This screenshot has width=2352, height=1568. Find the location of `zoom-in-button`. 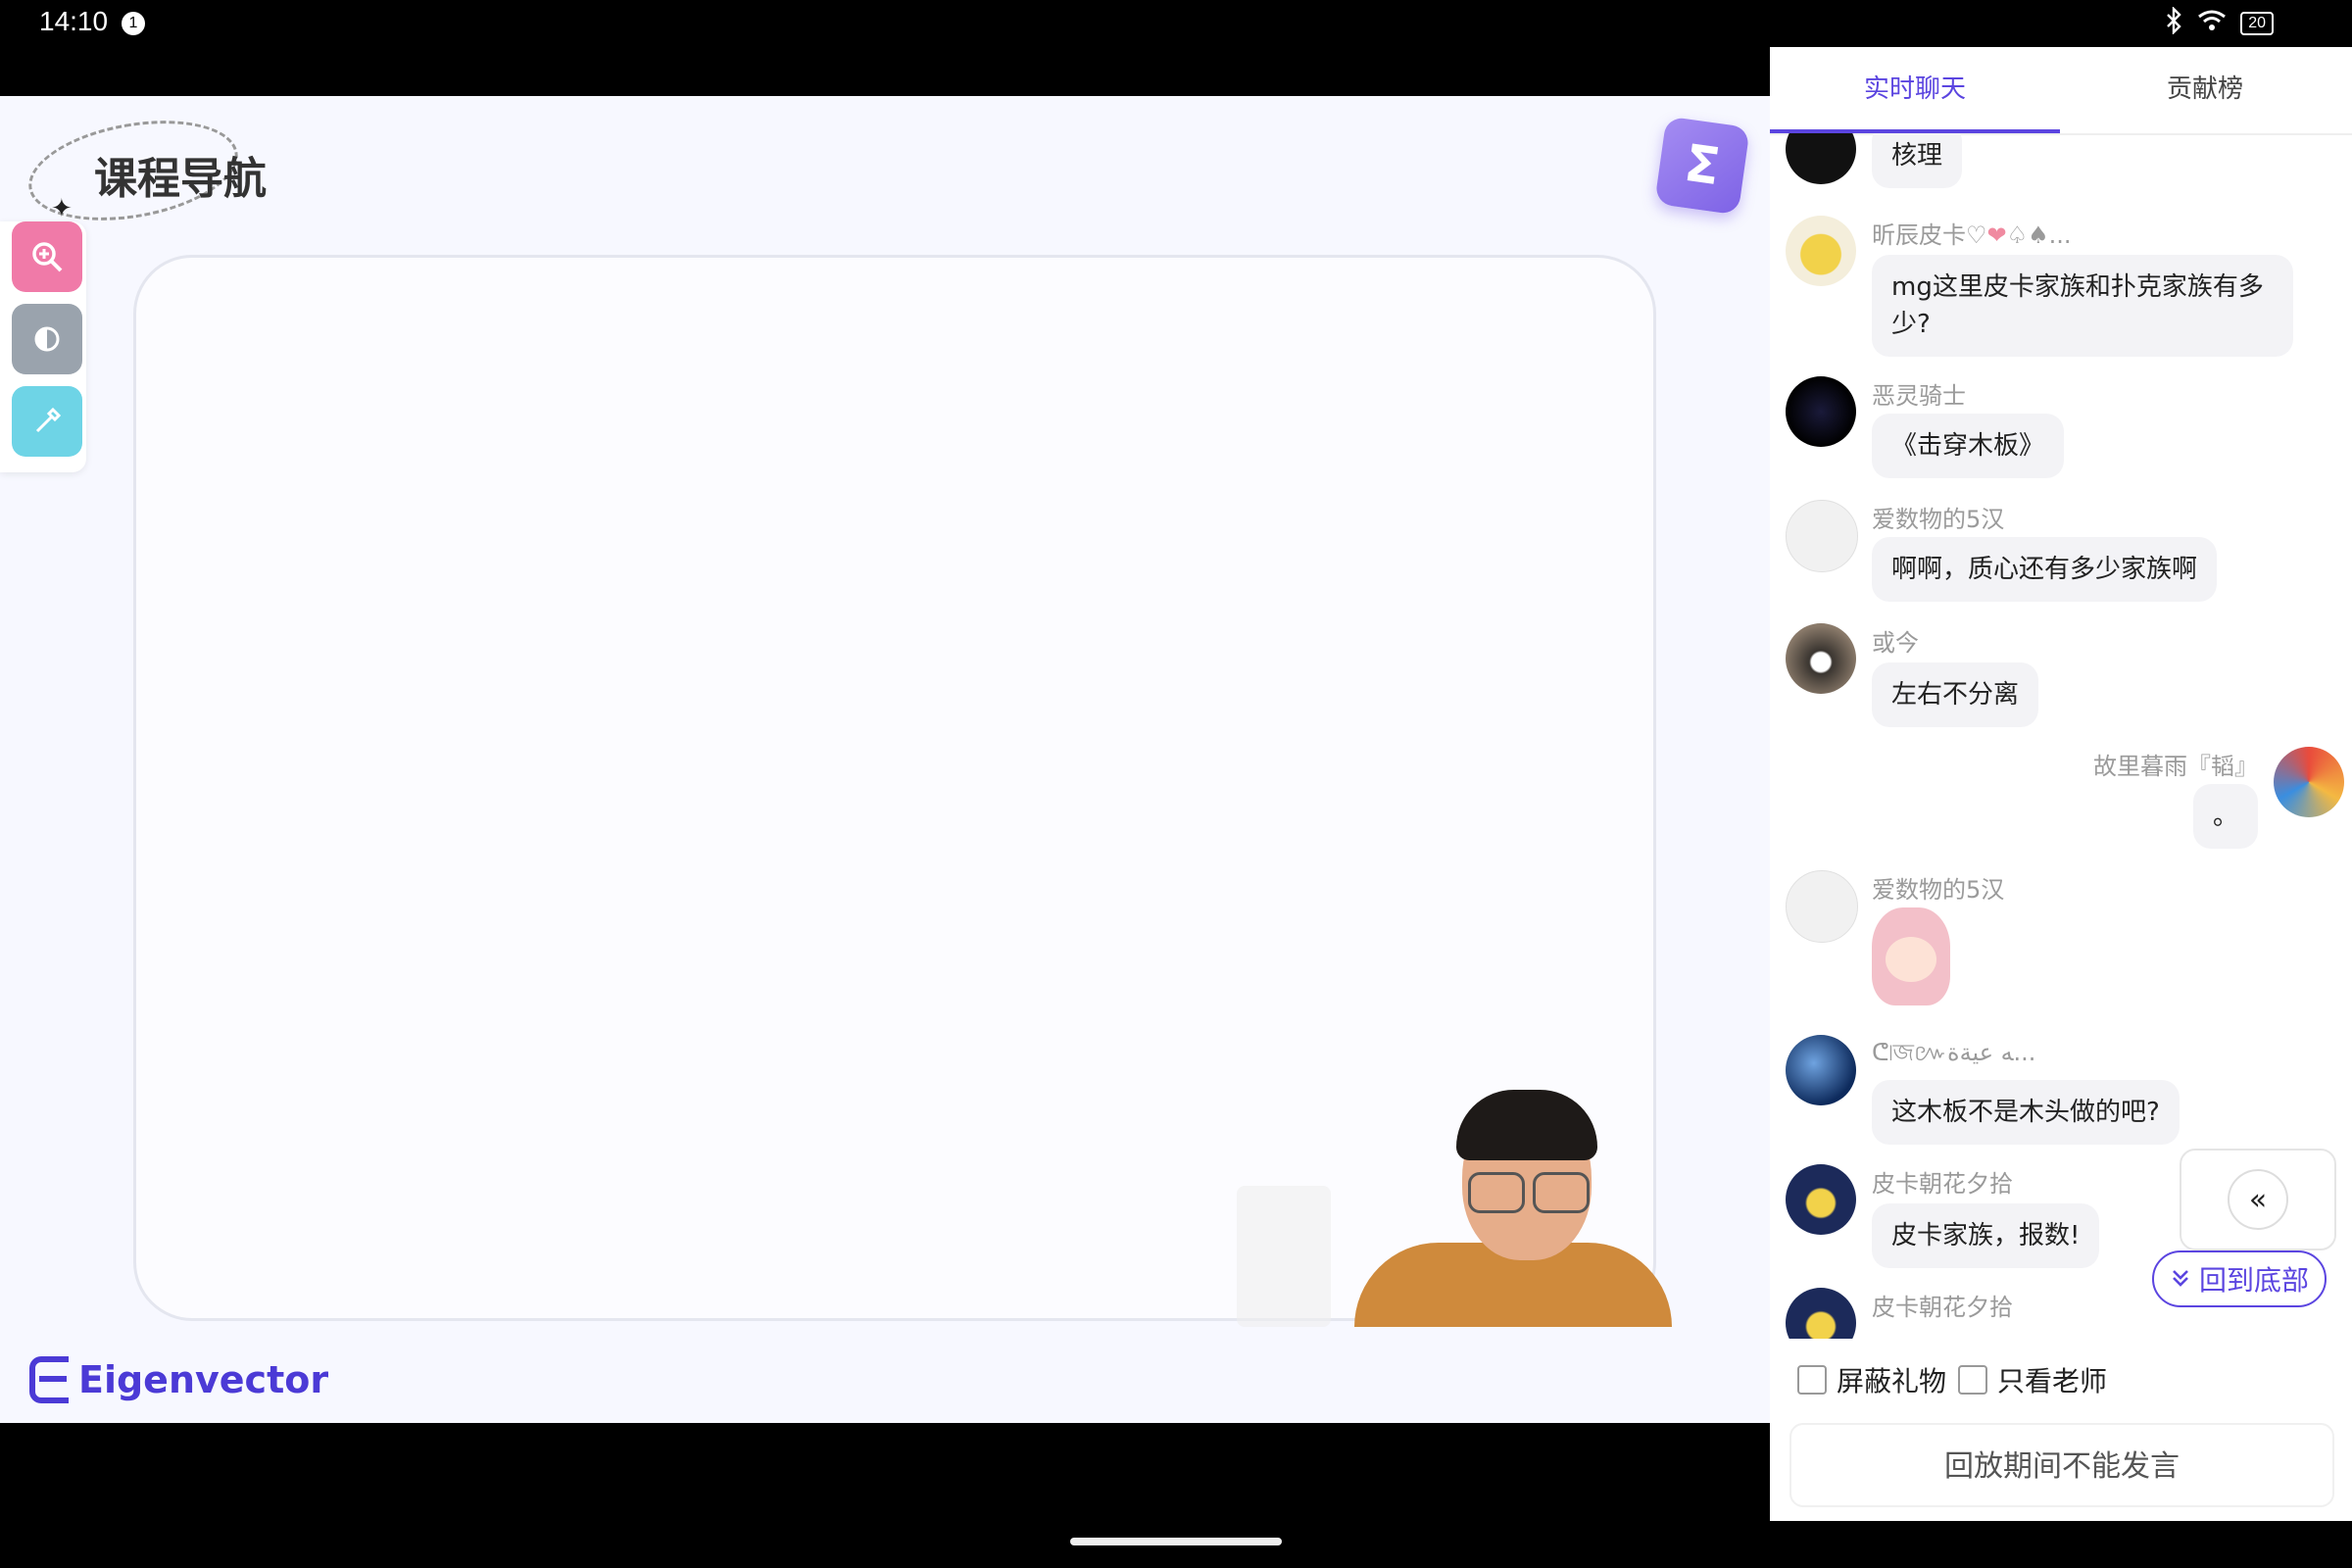

zoom-in-button is located at coordinates (47, 256).